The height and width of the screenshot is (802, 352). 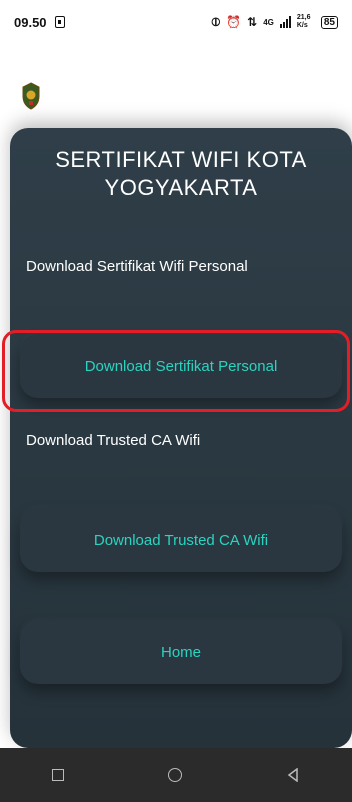 I want to click on data-transfer-icon: ⇅, so click(x=252, y=22).